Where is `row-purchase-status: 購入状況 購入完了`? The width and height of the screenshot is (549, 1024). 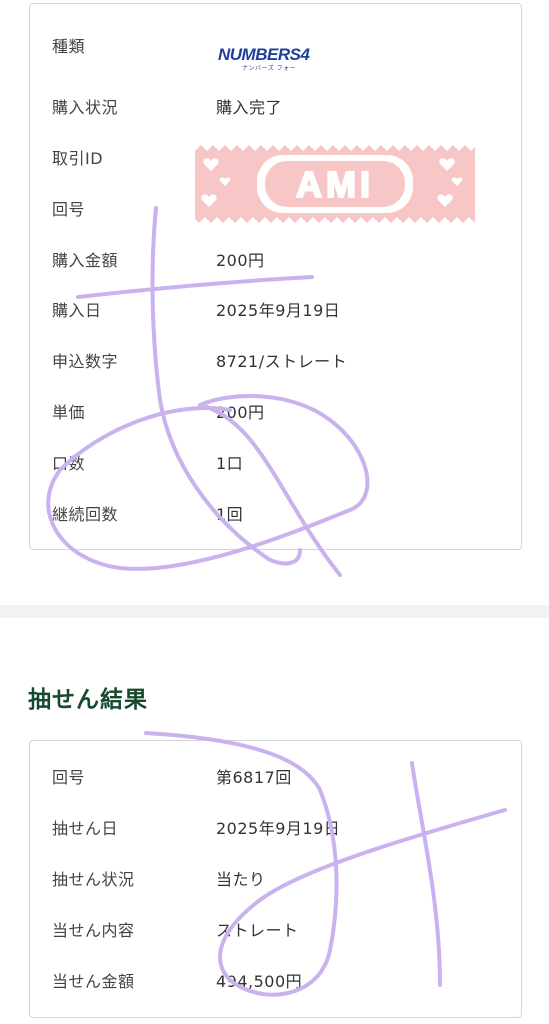
row-purchase-status: 購入状況 購入完了 is located at coordinates (281, 108).